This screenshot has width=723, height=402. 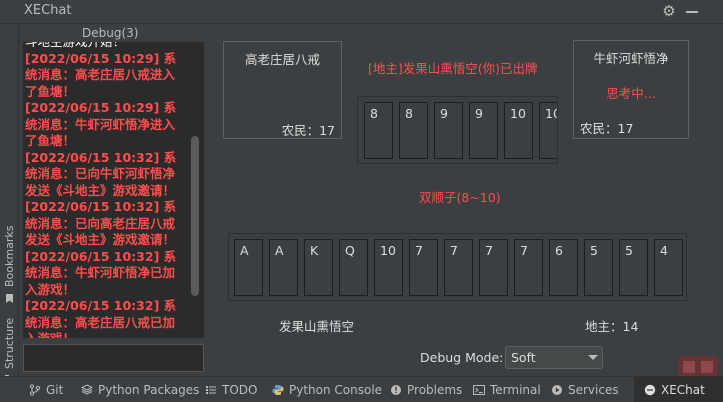 I want to click on todo-list-icon, so click(x=211, y=390).